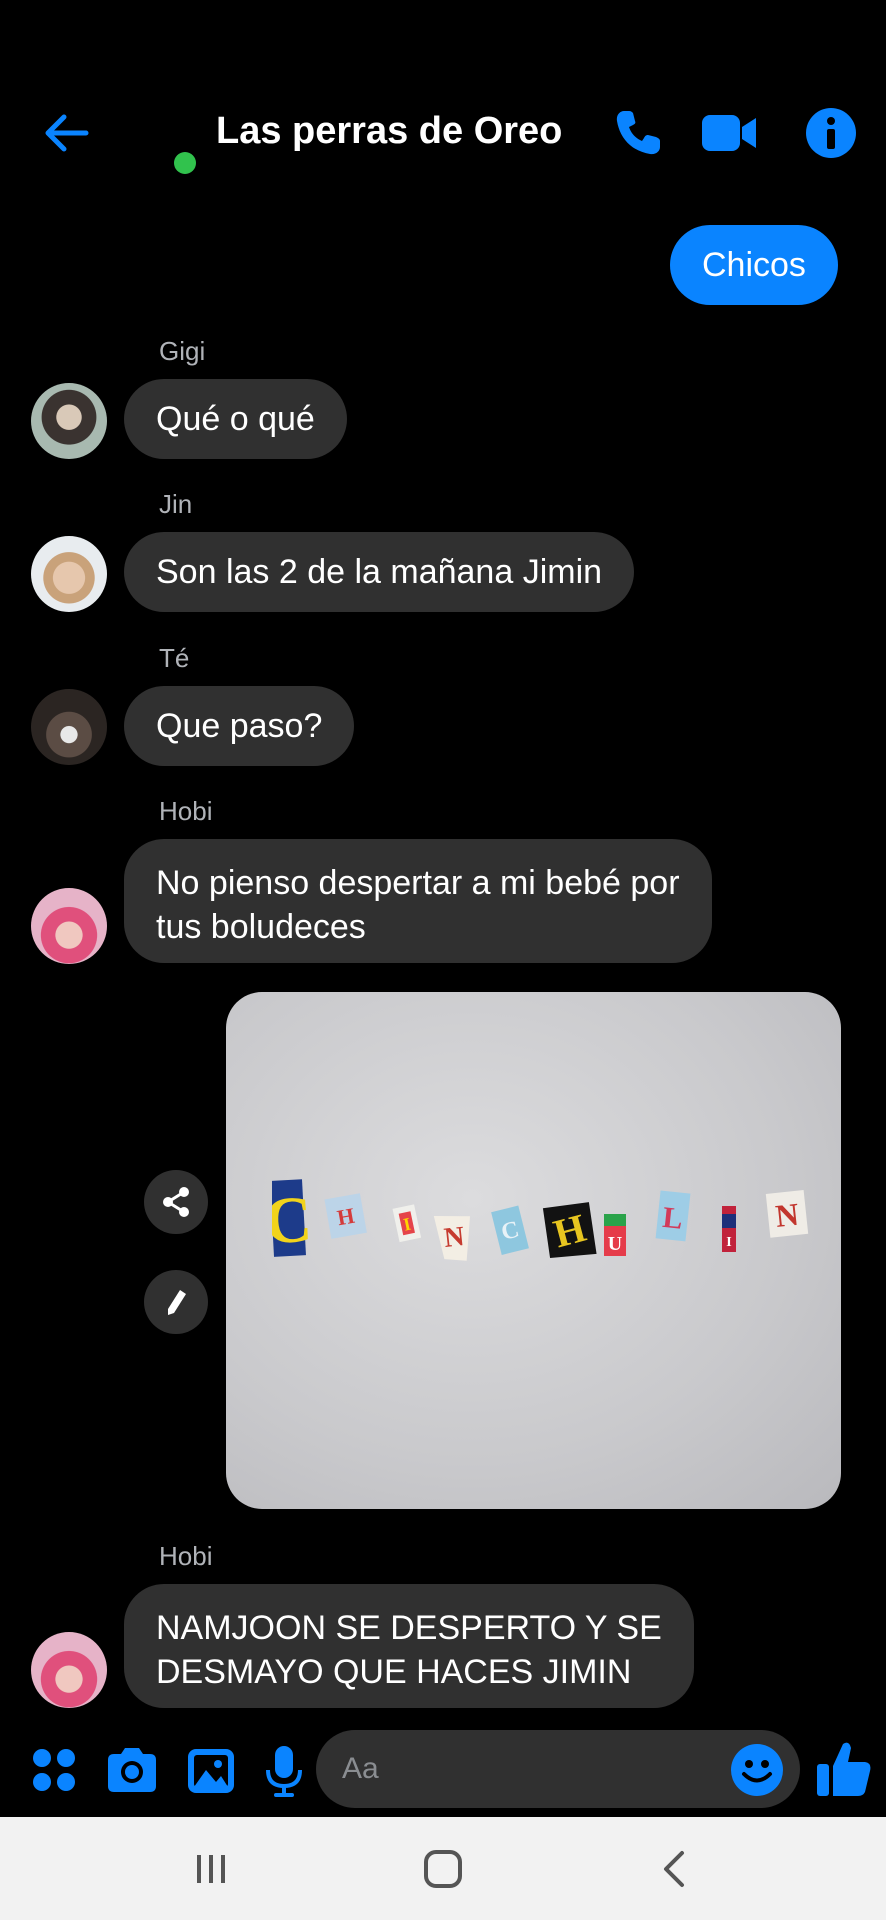 The image size is (886, 1920). I want to click on home-button, so click(443, 1869).